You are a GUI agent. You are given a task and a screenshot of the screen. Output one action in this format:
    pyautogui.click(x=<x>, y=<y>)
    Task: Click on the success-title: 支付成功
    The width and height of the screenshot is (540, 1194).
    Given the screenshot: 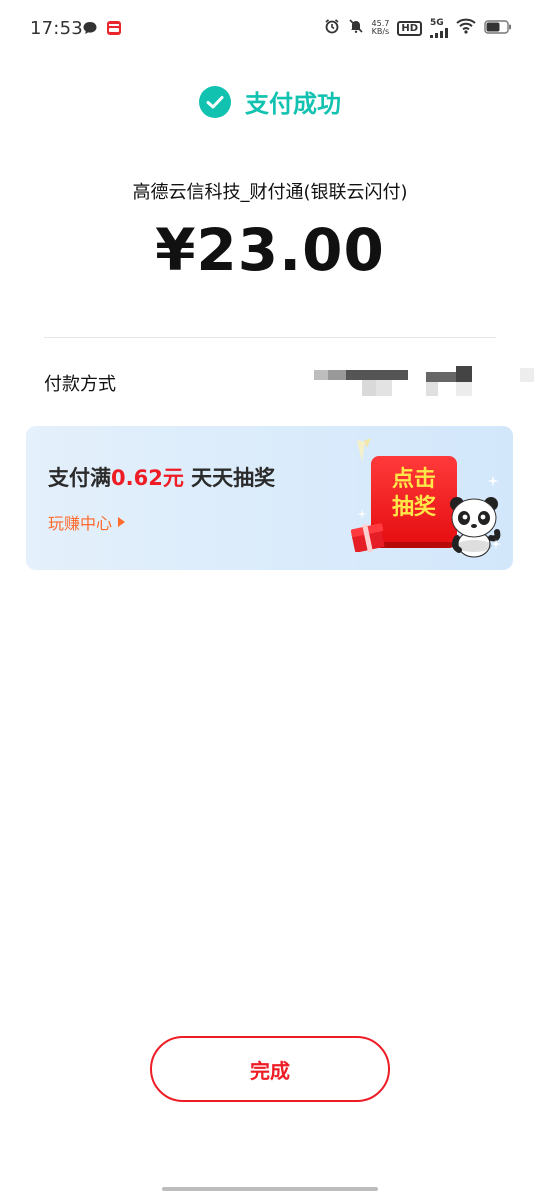 What is the action you would take?
    pyautogui.click(x=293, y=104)
    